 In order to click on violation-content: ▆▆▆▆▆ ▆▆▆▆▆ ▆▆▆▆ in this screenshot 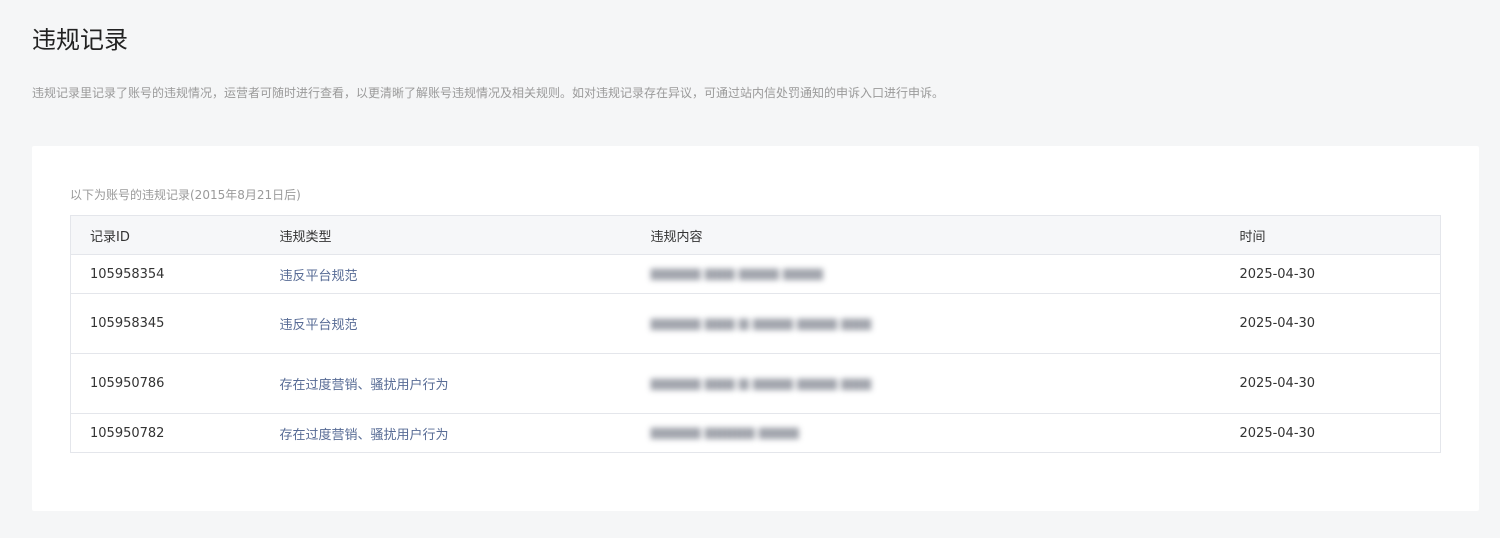, I will do `click(724, 432)`.